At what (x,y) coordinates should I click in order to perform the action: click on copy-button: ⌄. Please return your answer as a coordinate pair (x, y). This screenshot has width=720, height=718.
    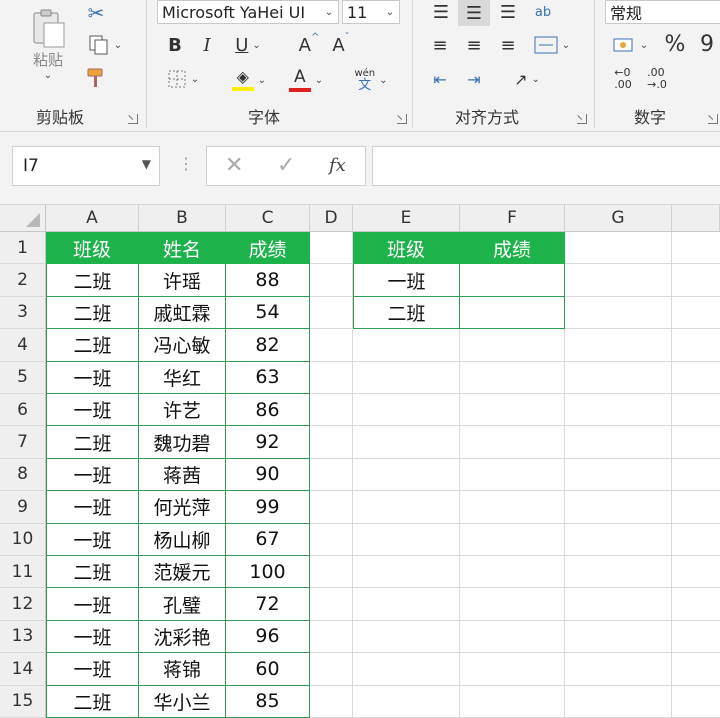
    Looking at the image, I should click on (105, 45).